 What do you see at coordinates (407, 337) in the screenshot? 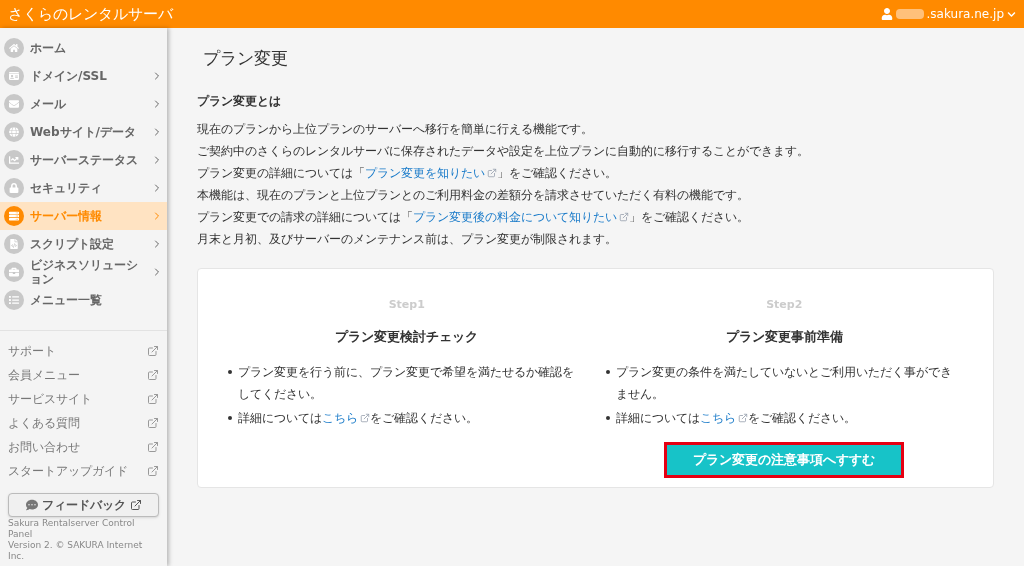
I see `step-title: プラン変更検討チェック` at bounding box center [407, 337].